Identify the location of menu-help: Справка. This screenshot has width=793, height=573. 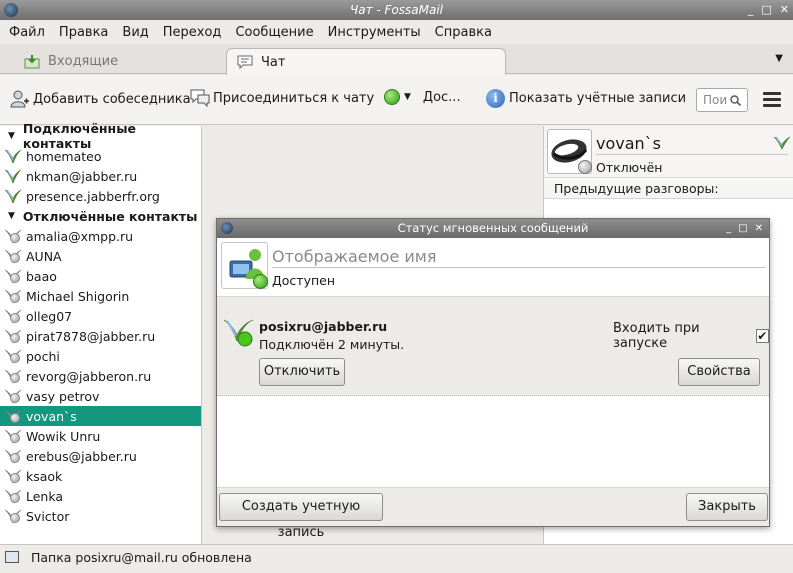
(463, 32).